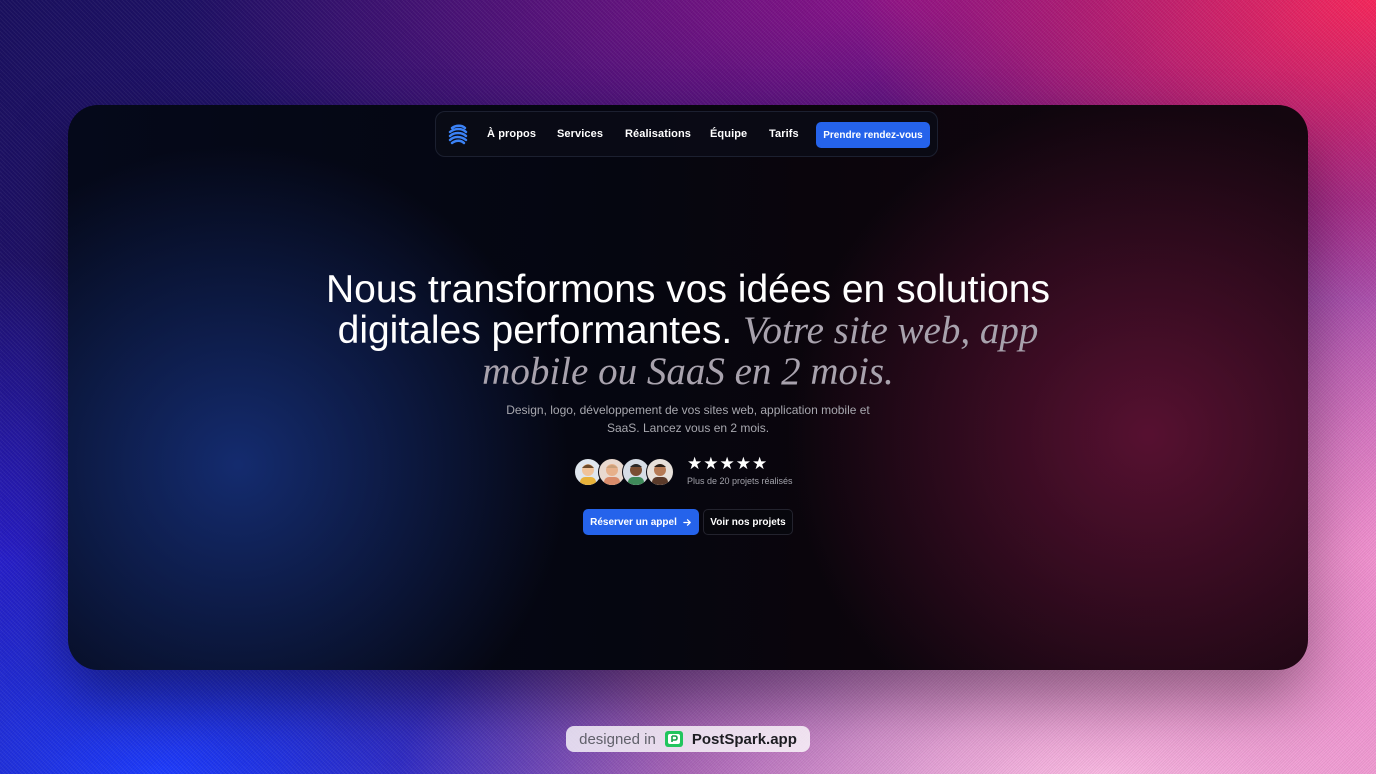 The width and height of the screenshot is (1376, 774). I want to click on book-call-button: Réserver un appel, so click(641, 522).